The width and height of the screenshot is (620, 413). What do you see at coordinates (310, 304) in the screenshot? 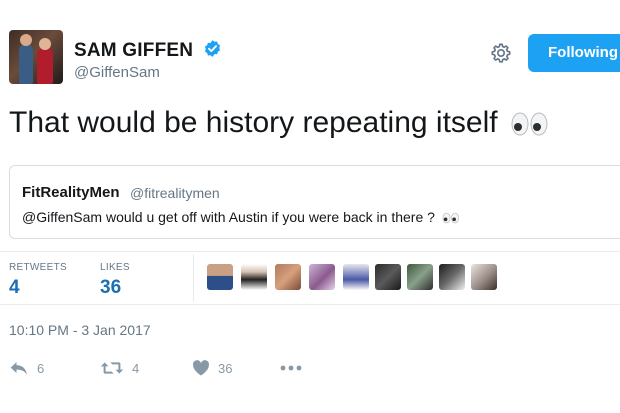
I see `stats-divider-bottom` at bounding box center [310, 304].